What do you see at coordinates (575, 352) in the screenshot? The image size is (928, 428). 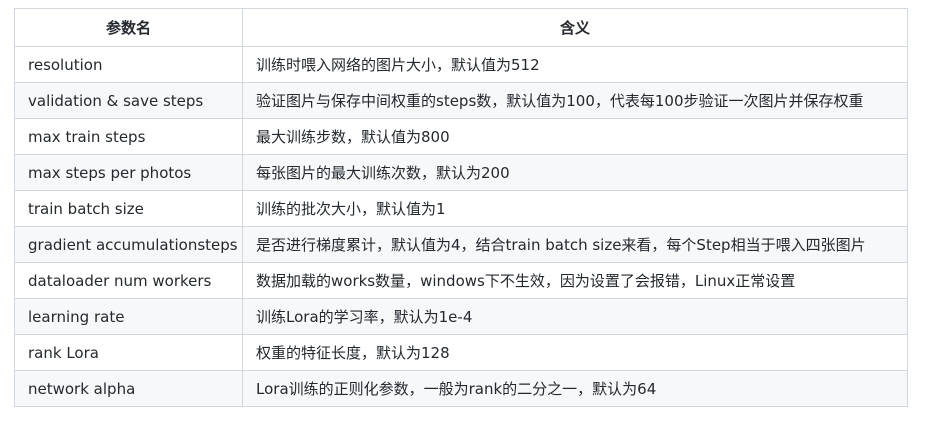 I see `param-meaning-cell: 权重的特征长度，默认为128` at bounding box center [575, 352].